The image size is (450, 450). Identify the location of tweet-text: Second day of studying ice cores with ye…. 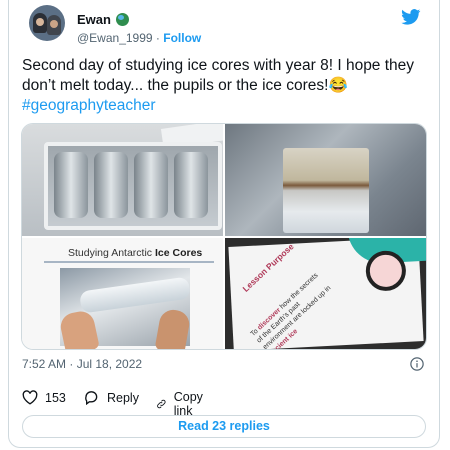
(222, 86).